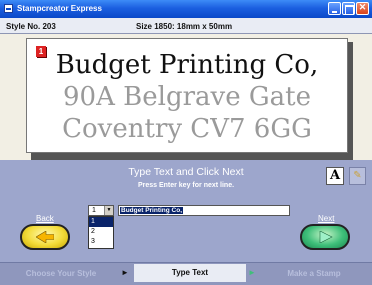  I want to click on close-button: ✕, so click(362, 8).